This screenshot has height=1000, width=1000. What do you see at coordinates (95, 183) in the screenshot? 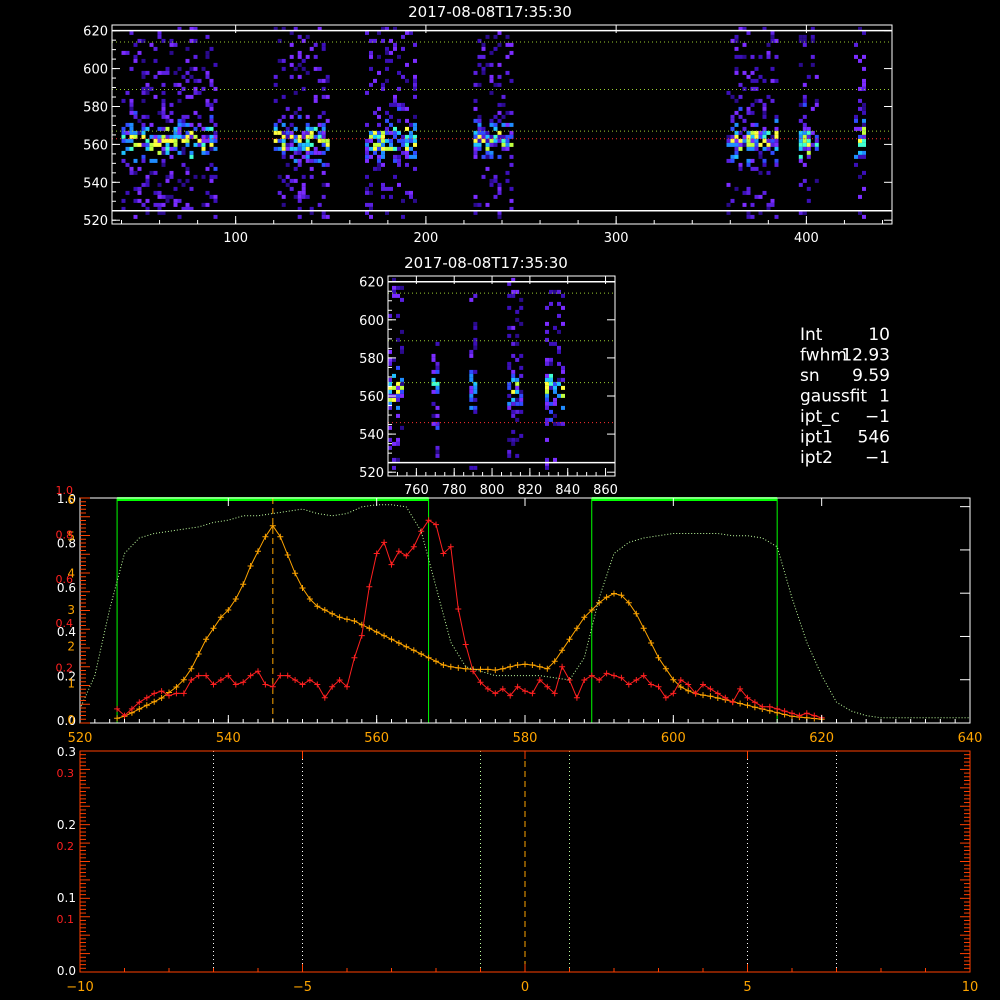
I see `p1-ytick-label: 540` at bounding box center [95, 183].